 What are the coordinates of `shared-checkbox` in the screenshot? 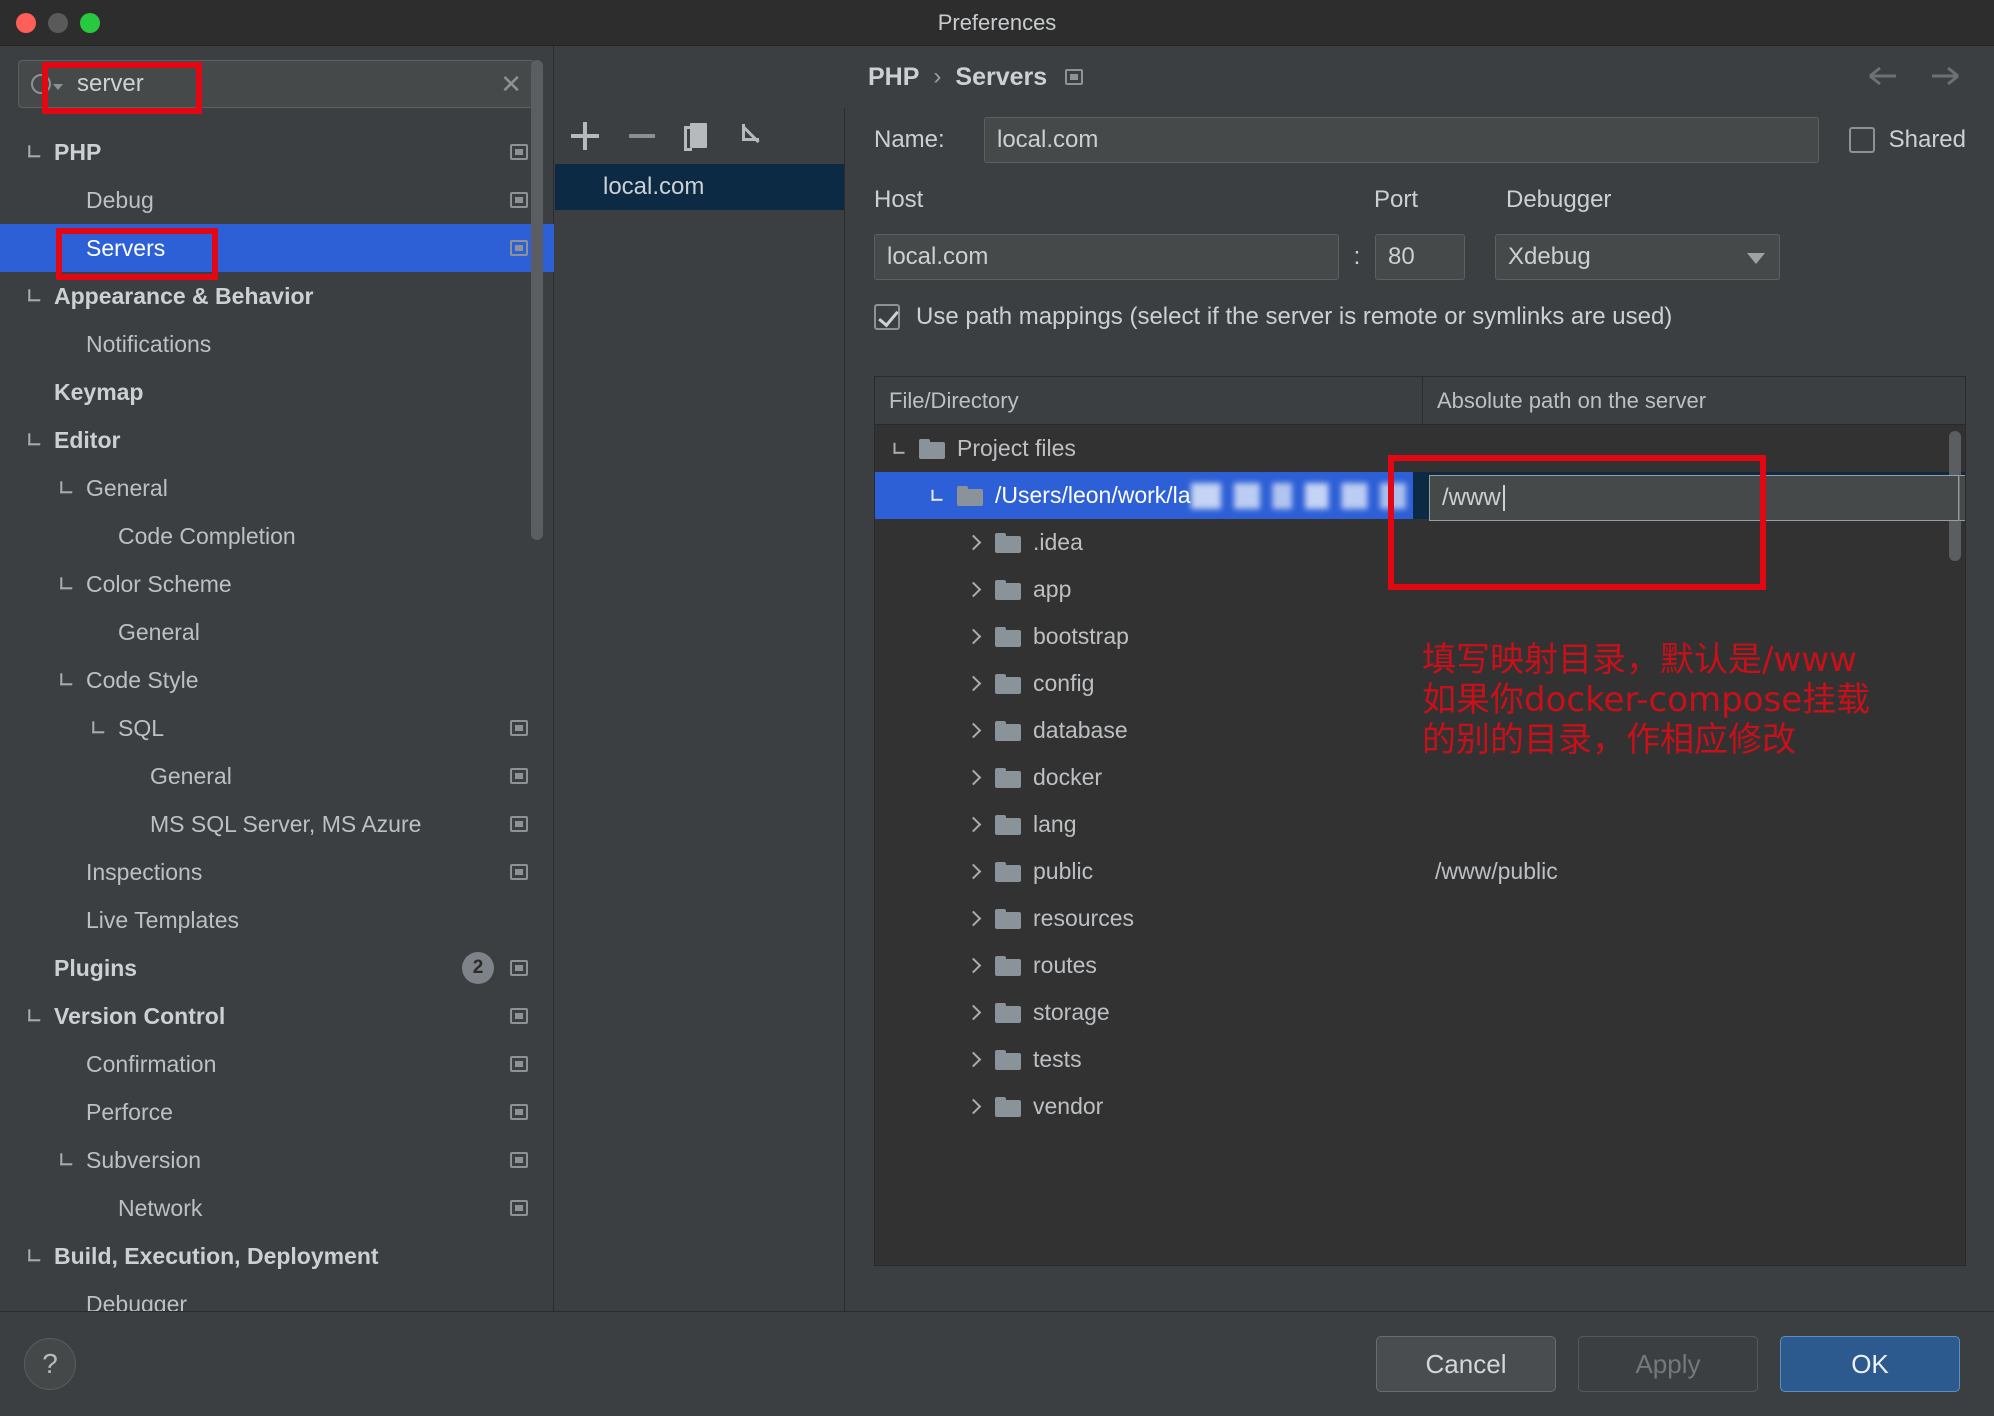 It's located at (1861, 140).